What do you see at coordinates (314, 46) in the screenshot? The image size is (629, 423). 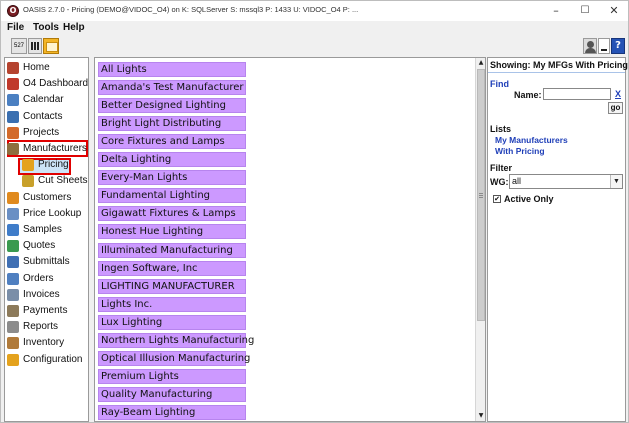 I see `toolbar: 527 ?` at bounding box center [314, 46].